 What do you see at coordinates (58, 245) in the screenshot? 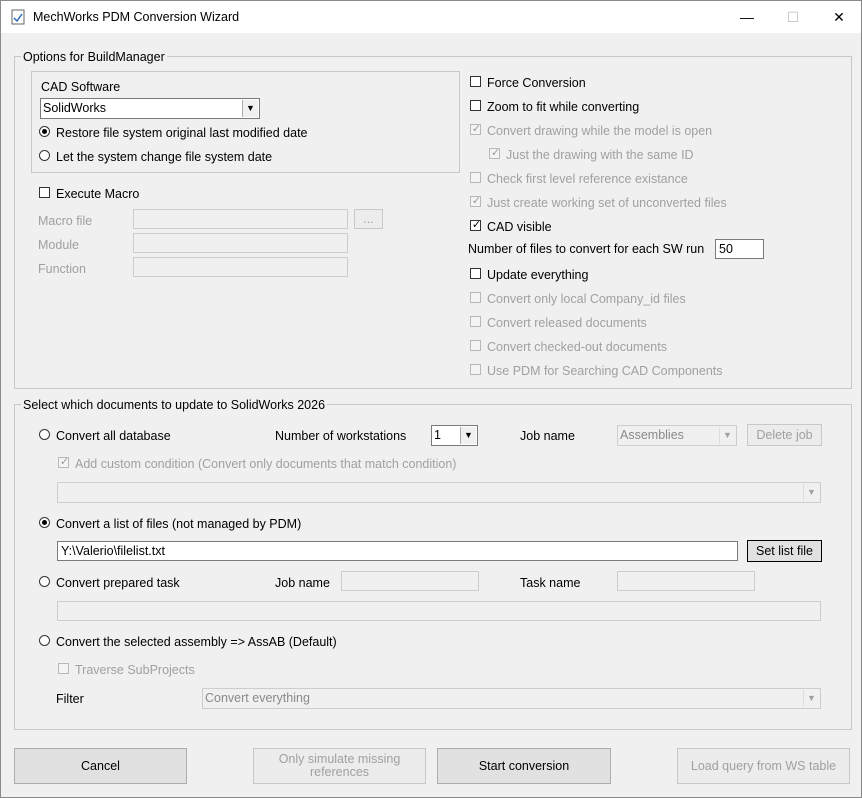
I see `module-label: Module` at bounding box center [58, 245].